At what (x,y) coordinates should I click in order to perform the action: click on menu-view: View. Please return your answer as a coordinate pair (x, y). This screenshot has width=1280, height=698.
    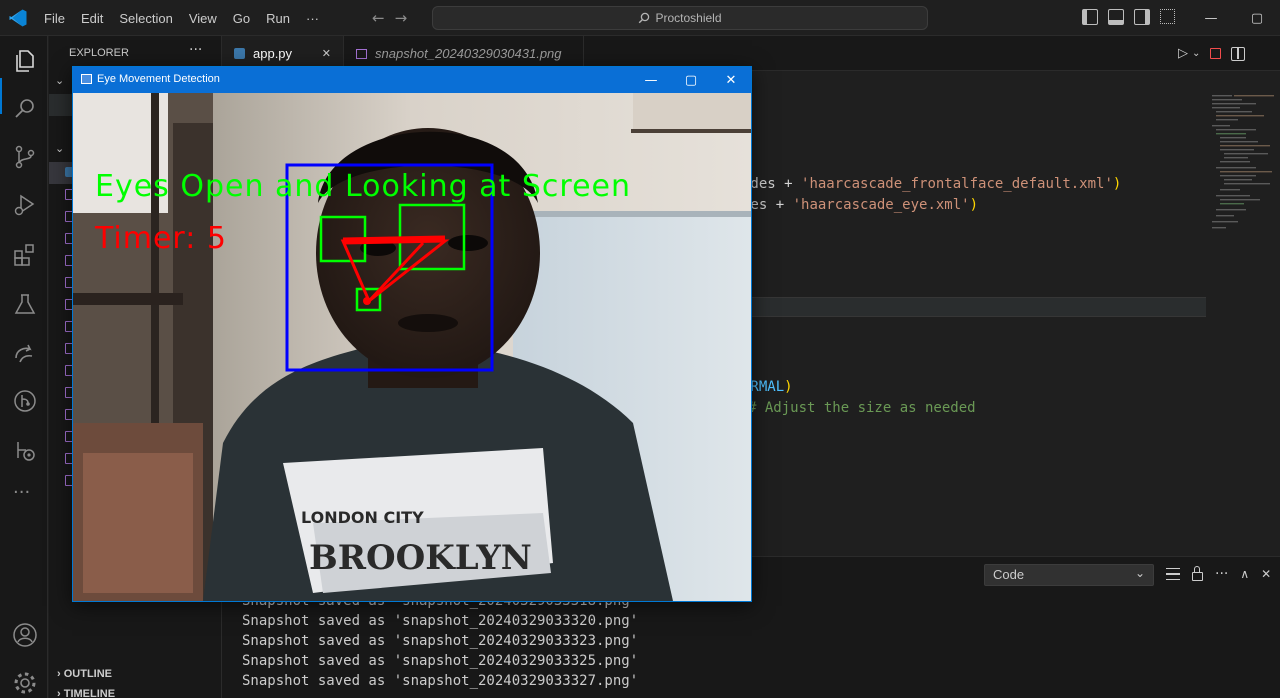
    Looking at the image, I should click on (203, 18).